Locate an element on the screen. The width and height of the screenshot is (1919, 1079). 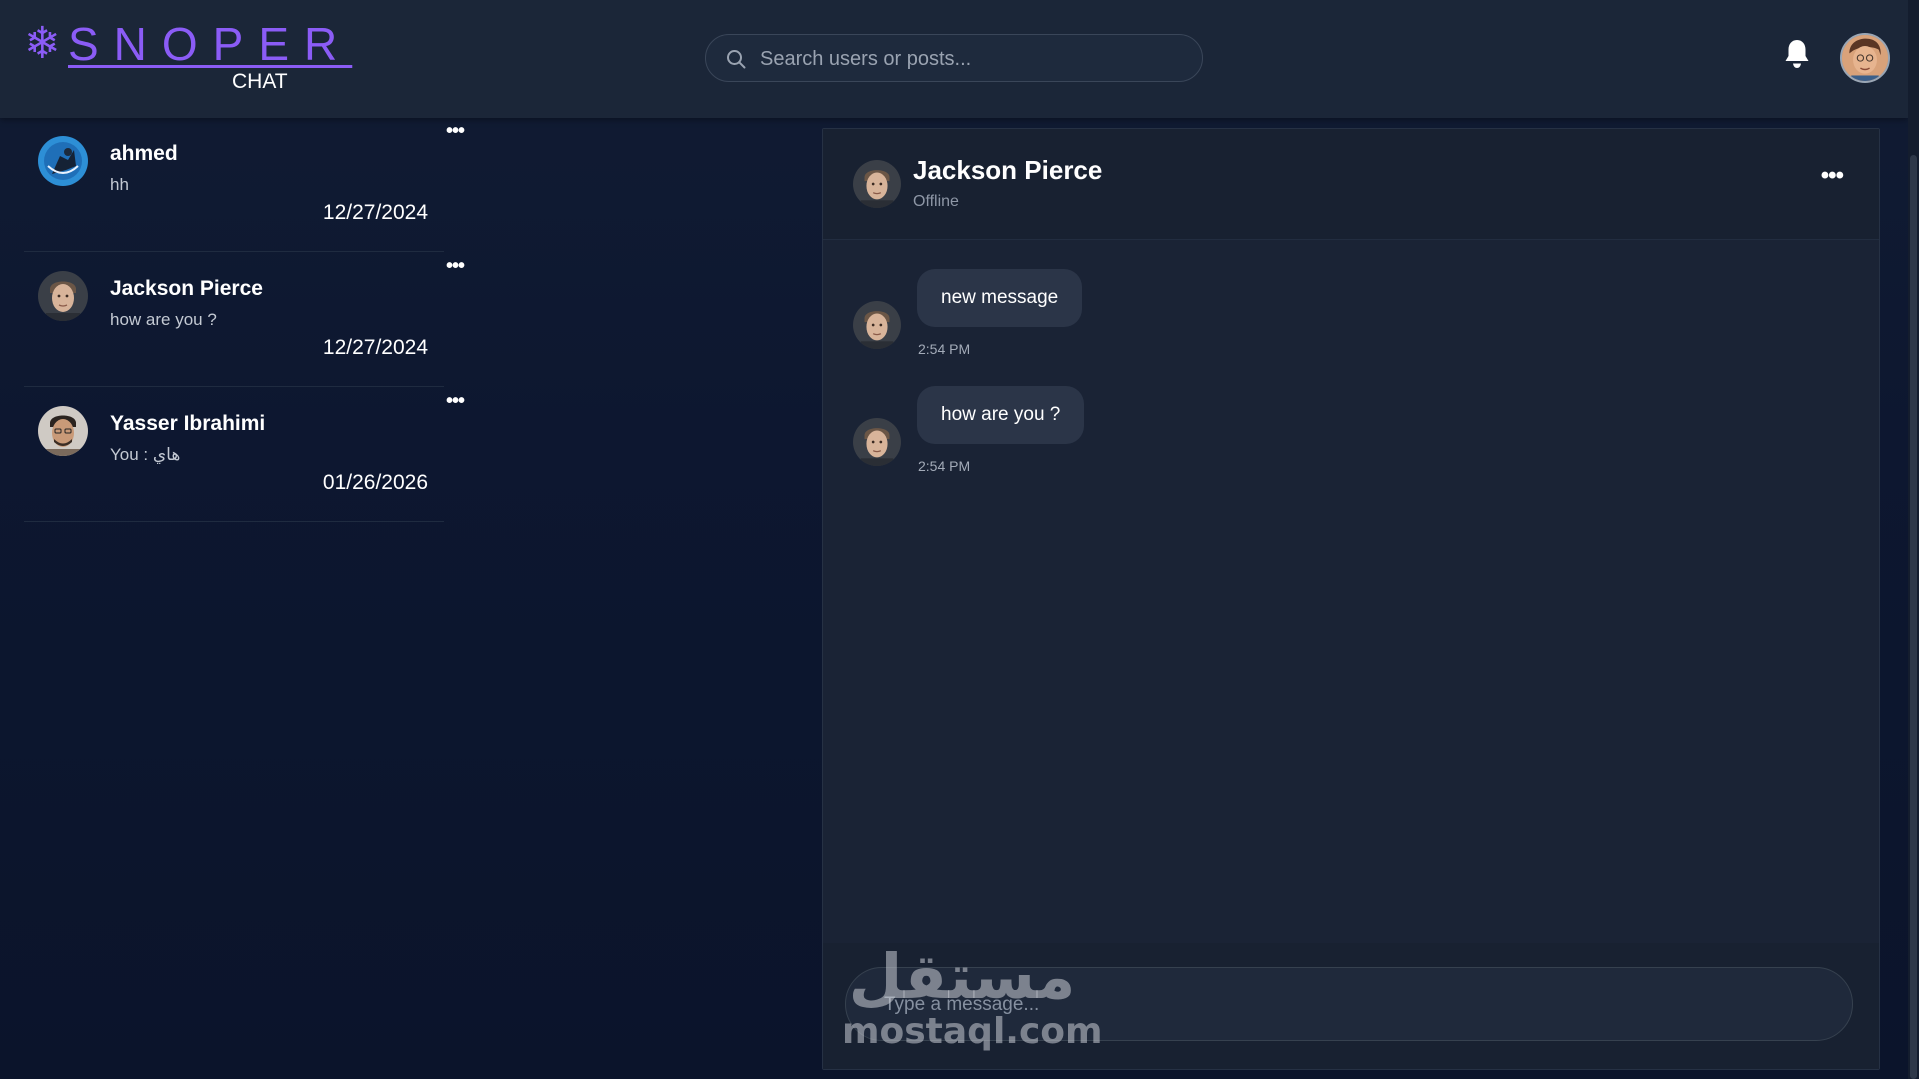
top-bar: ❄ SNOPER CHAT is located at coordinates (954, 59).